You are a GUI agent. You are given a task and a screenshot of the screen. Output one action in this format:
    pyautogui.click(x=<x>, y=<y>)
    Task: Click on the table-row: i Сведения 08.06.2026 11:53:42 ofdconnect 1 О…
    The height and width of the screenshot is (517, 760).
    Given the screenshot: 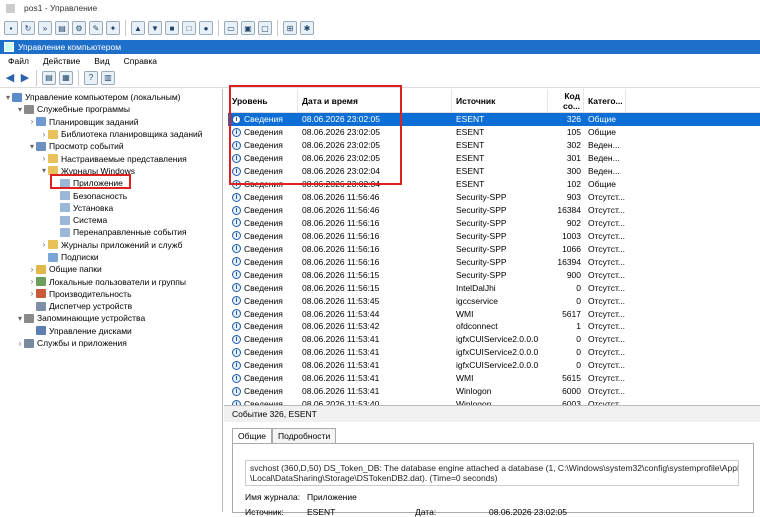 What is the action you would take?
    pyautogui.click(x=494, y=326)
    